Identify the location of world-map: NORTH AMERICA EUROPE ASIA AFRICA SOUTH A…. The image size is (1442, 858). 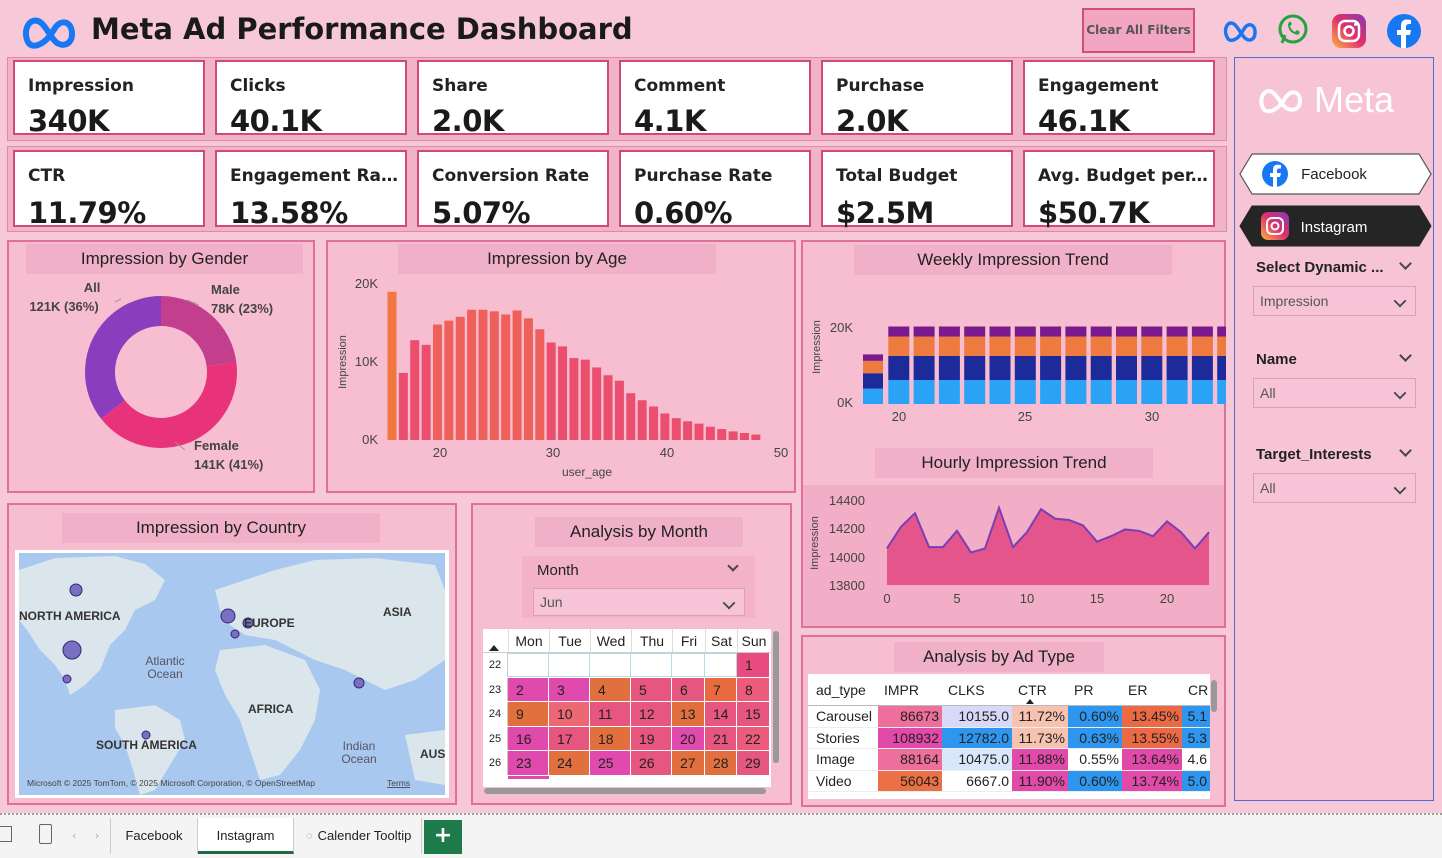
(232, 674).